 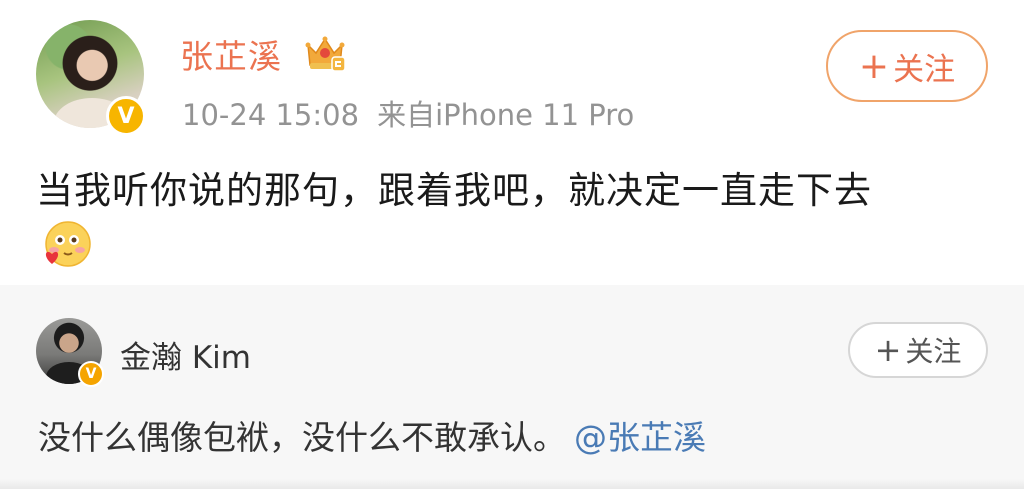 What do you see at coordinates (185, 354) in the screenshot?
I see `repost-author-name: 金瀚 Kim` at bounding box center [185, 354].